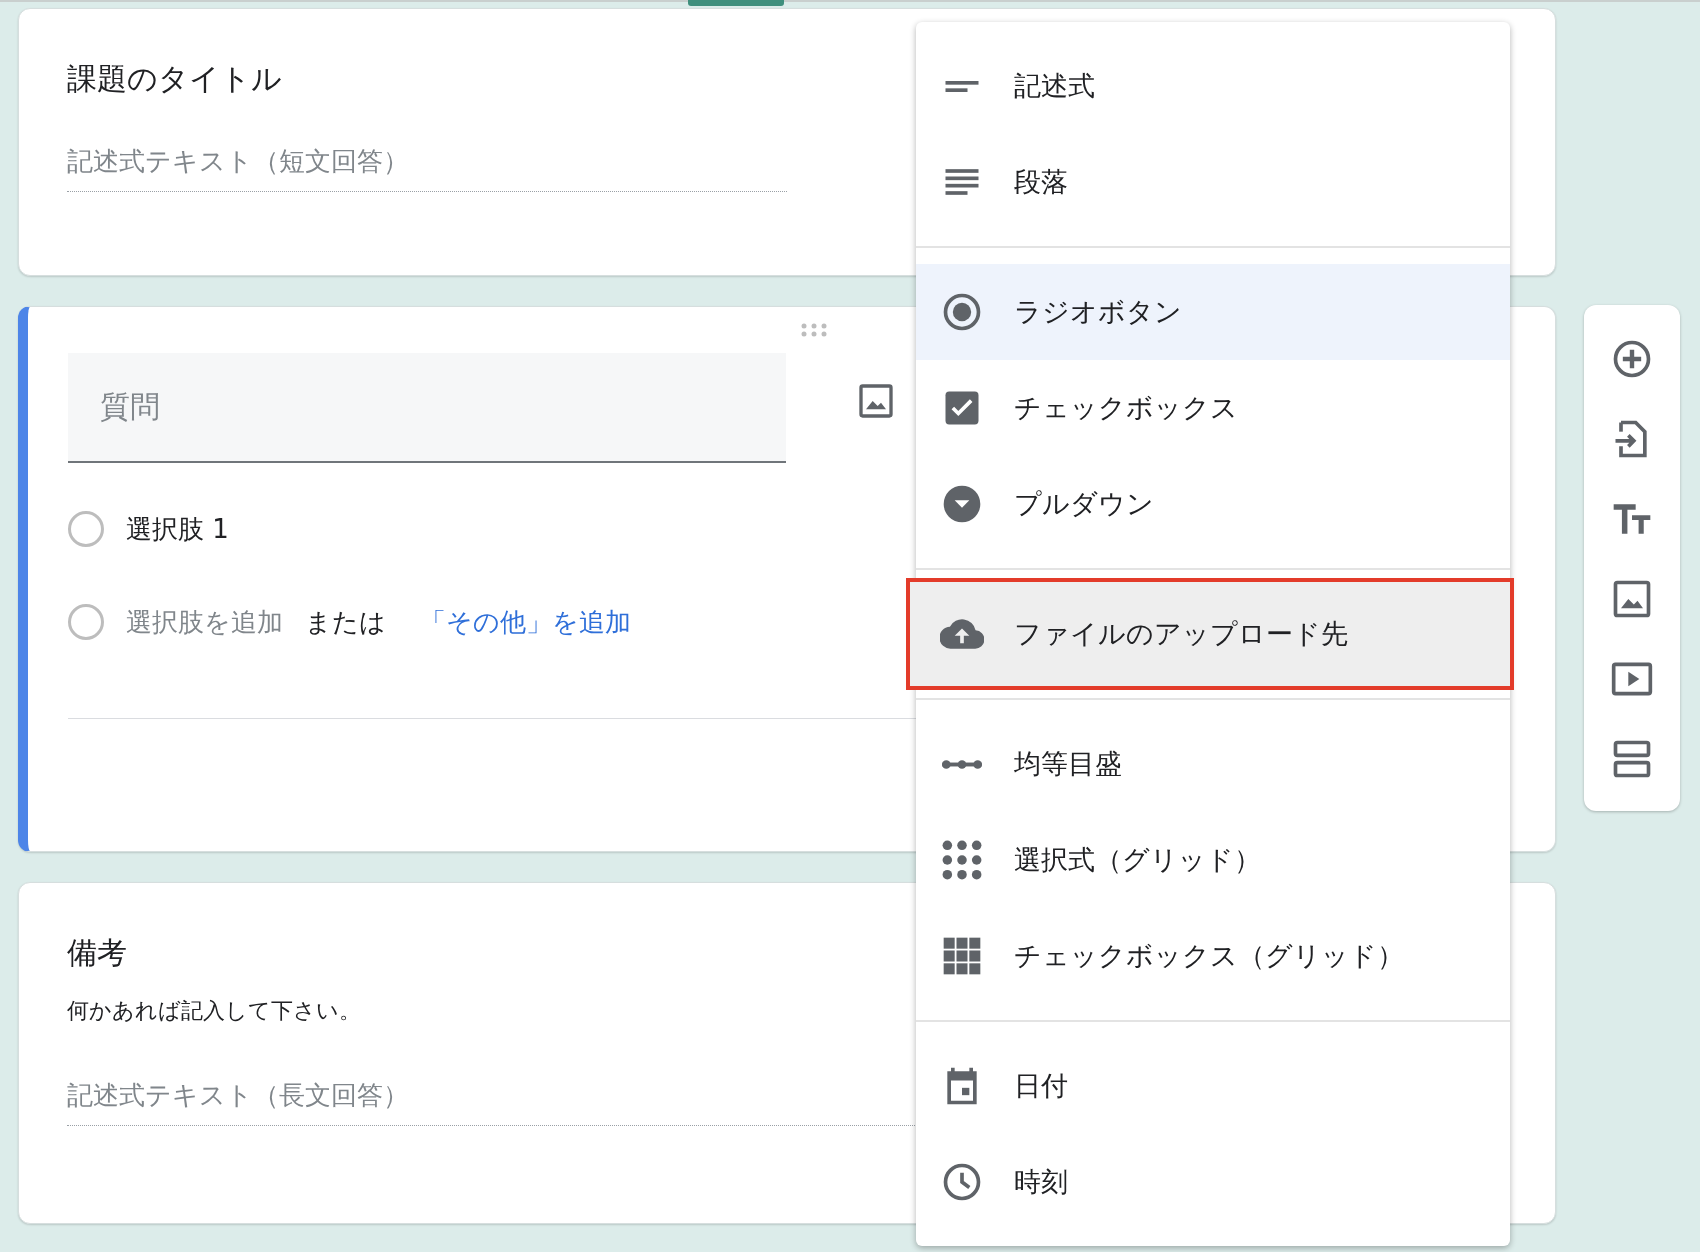  Describe the element at coordinates (1213, 312) in the screenshot. I see `menu-item: ラジオボタン` at that location.